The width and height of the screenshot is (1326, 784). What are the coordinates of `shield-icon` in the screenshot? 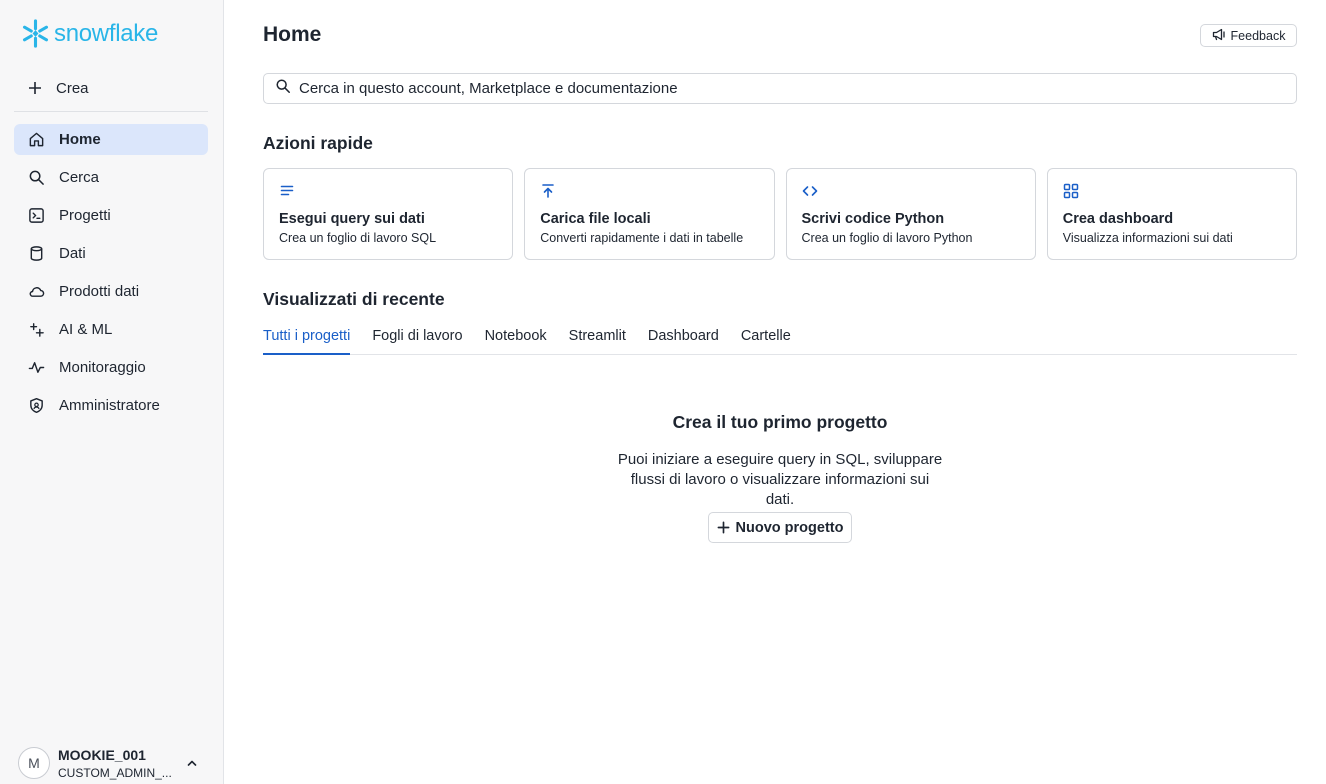 It's located at (36, 406).